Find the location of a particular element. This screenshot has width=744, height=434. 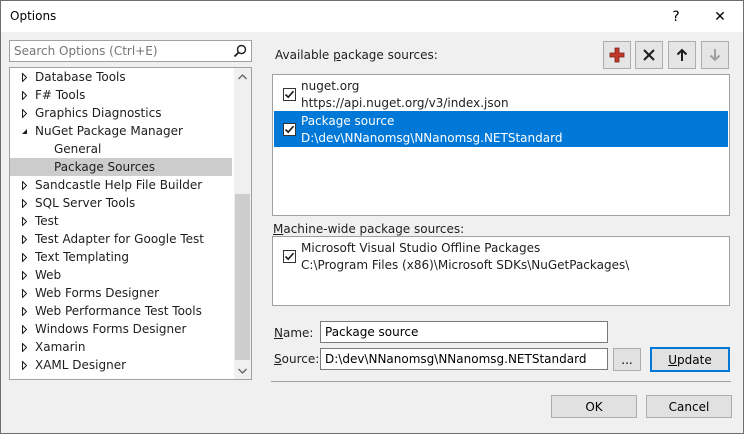

tree-item-label: Web is located at coordinates (48, 275).